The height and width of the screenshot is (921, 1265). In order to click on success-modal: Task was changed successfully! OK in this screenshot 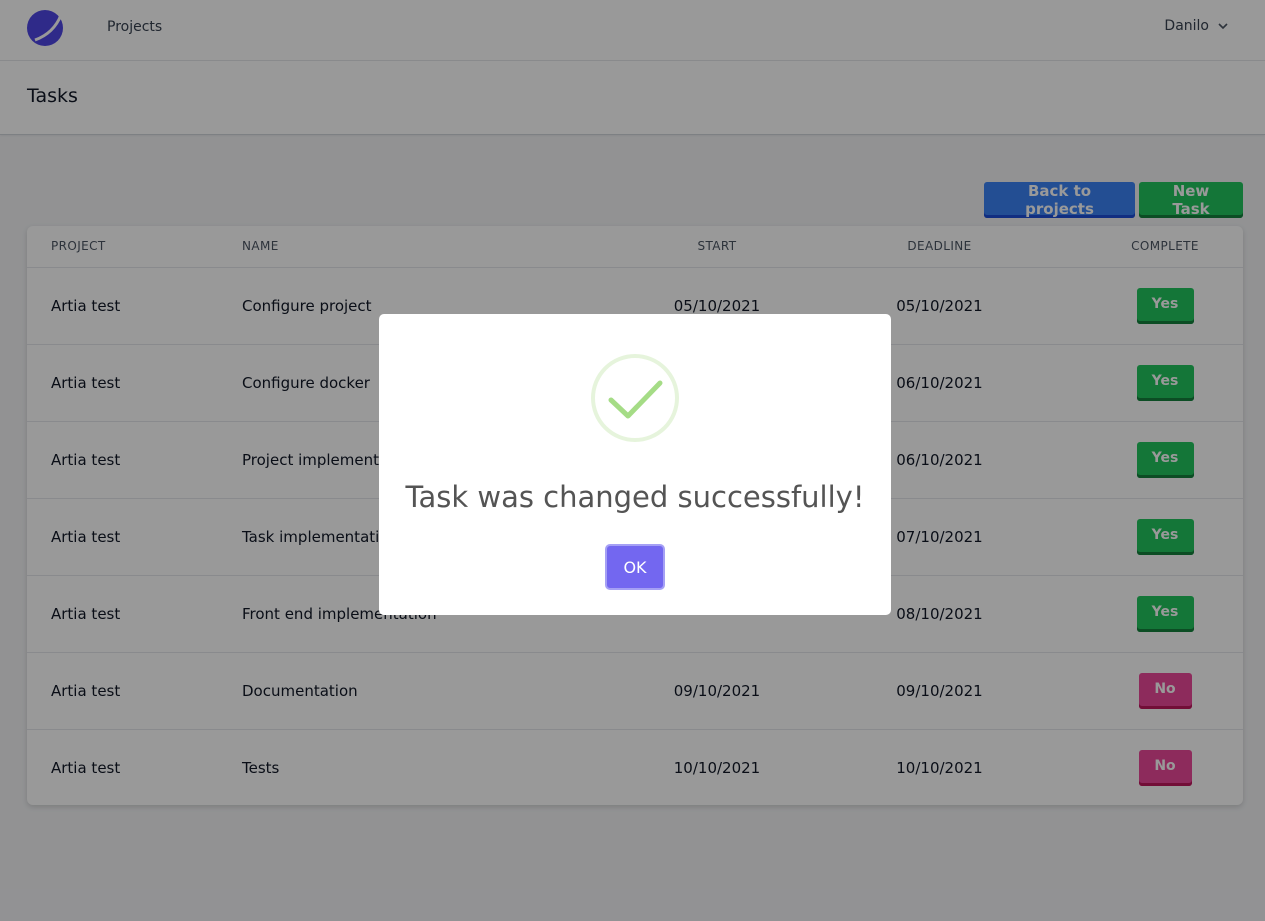, I will do `click(635, 464)`.